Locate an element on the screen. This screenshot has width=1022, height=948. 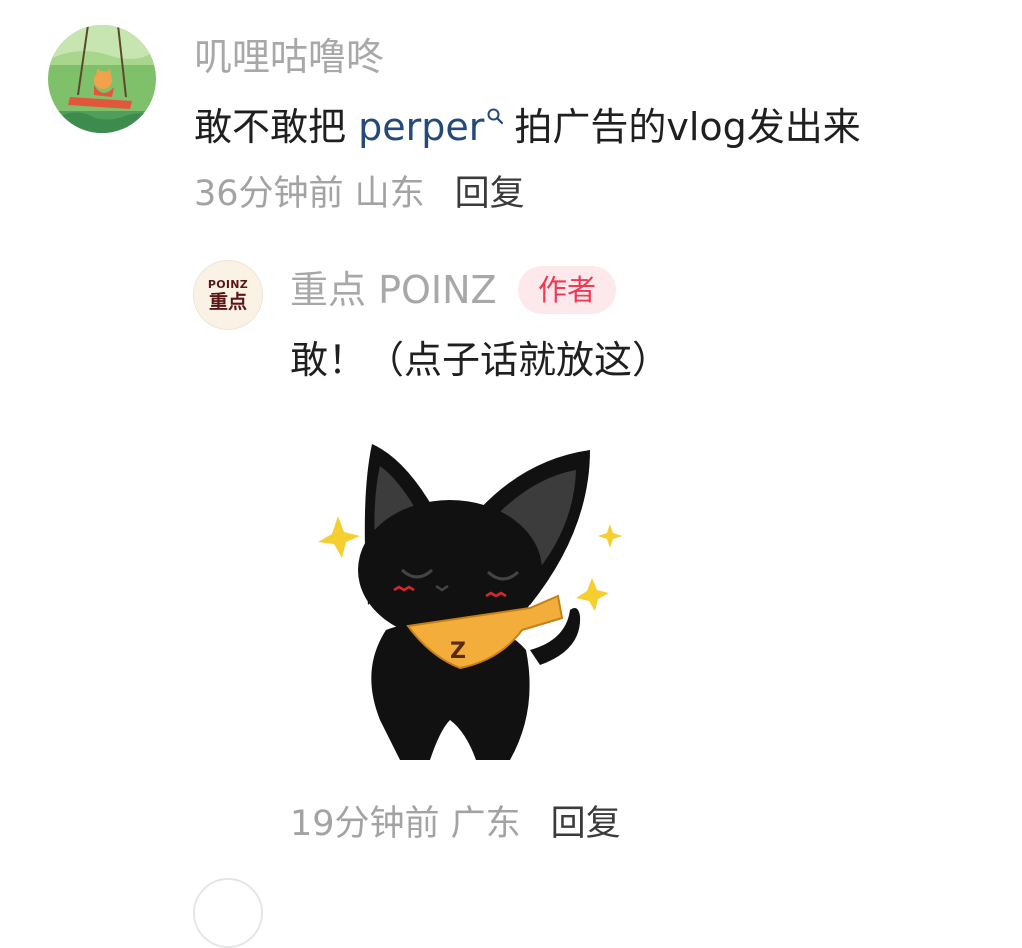
comment-time-location: 36分钟前 山东 is located at coordinates (309, 194).